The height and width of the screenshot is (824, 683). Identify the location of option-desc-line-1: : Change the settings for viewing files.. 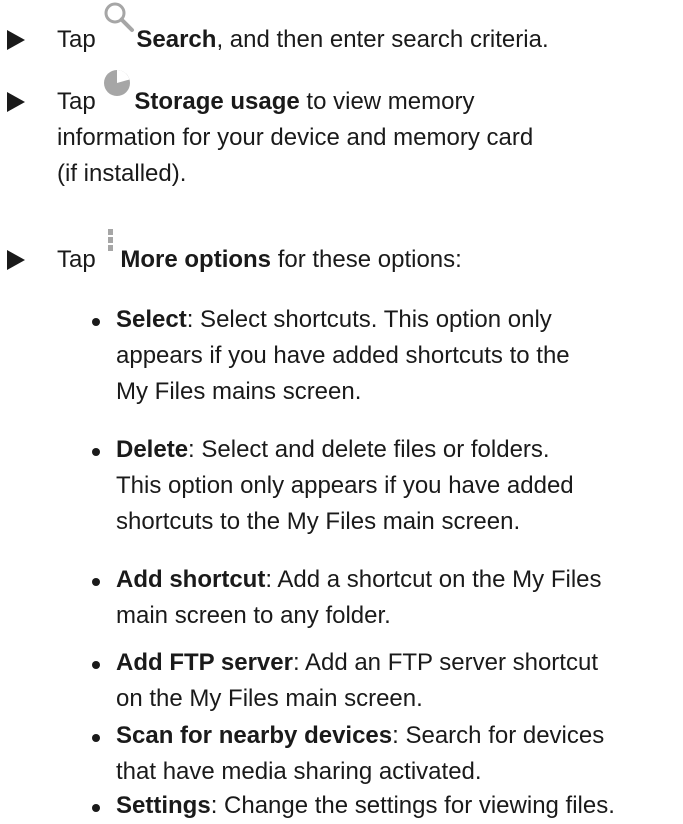
(412, 805).